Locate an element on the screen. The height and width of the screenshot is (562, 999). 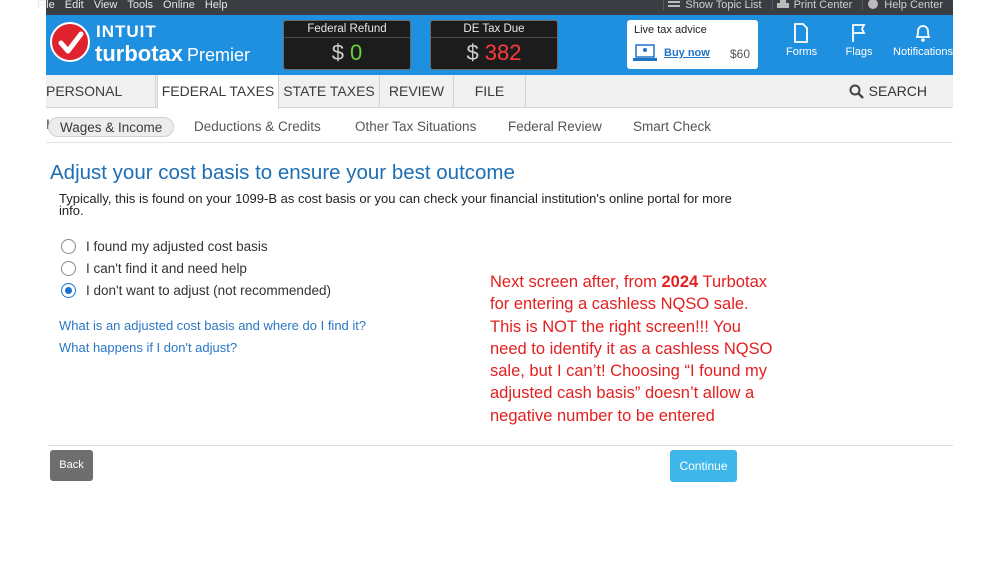
option-cant-find-label: I can't find it and need help is located at coordinates (166, 268).